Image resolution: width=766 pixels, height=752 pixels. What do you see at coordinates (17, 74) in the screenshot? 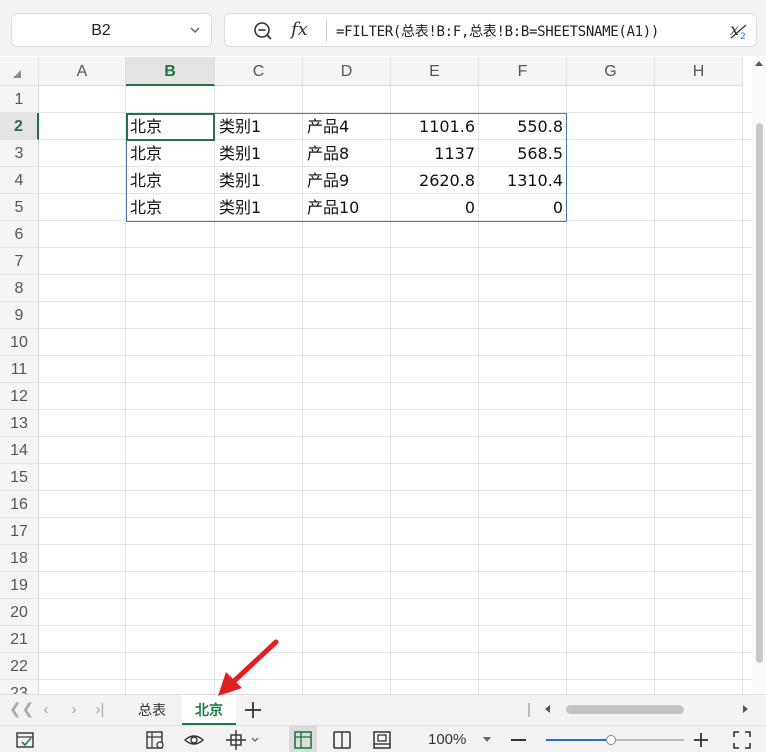
I see `select-all-icon` at bounding box center [17, 74].